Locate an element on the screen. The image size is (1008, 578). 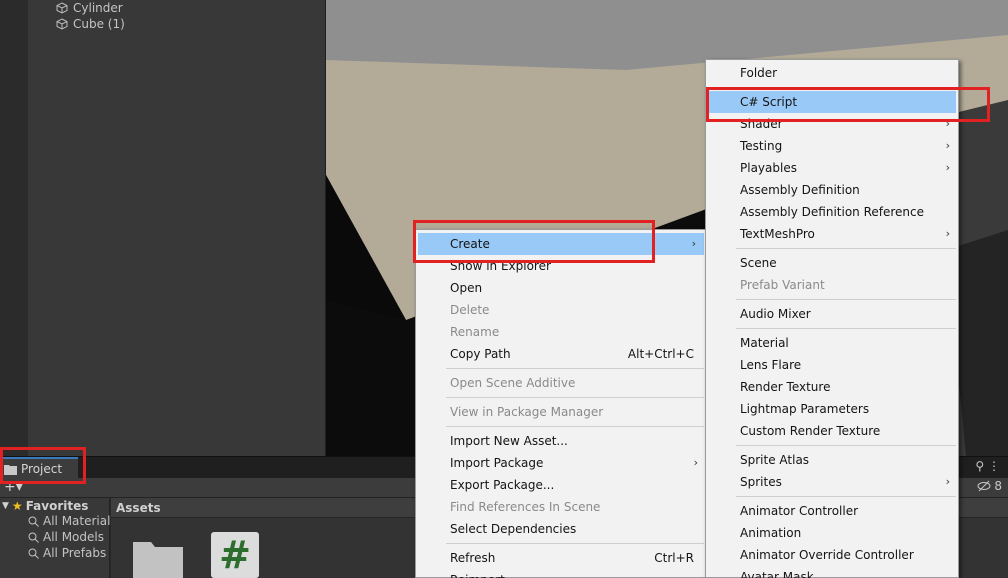
tab-project: Project is located at coordinates (39, 468).